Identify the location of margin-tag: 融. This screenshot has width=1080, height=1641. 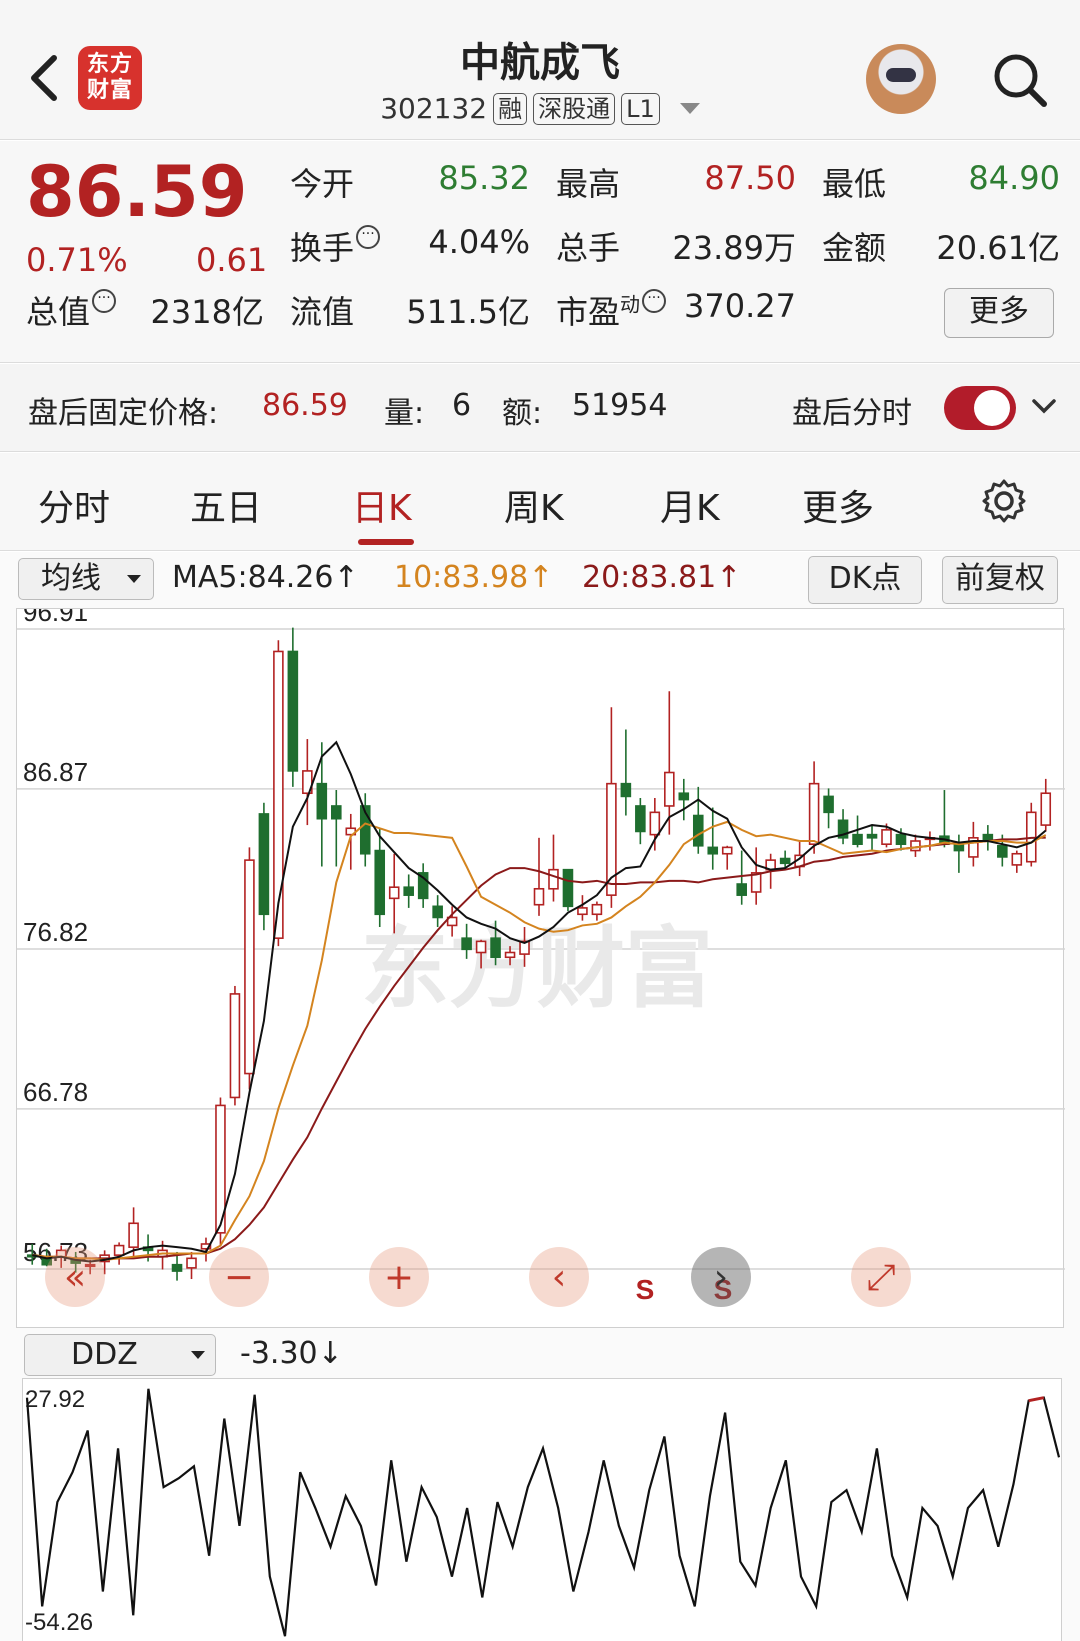
(510, 108).